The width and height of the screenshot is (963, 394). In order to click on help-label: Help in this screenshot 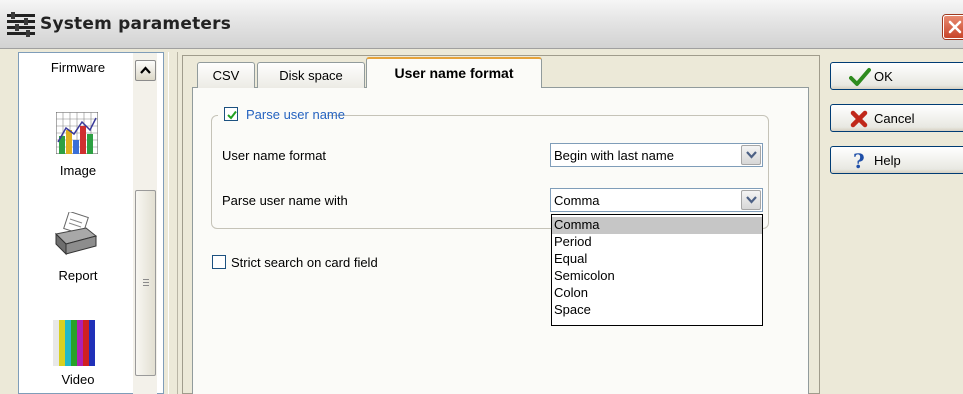, I will do `click(887, 160)`.